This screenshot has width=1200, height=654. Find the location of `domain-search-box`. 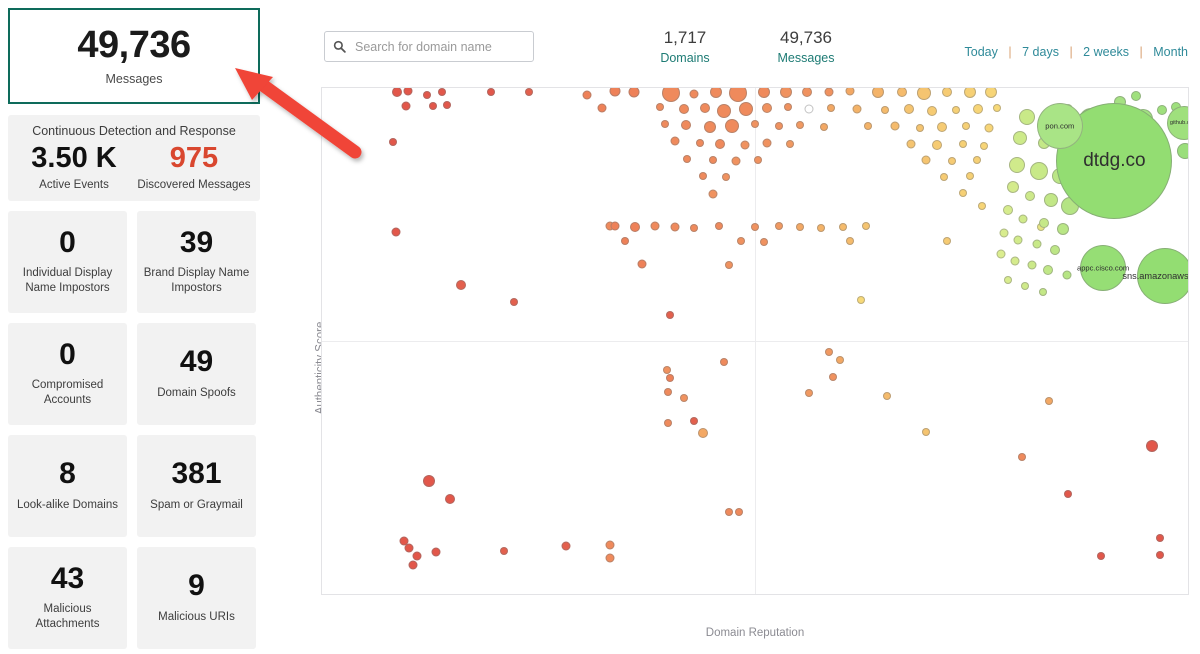

domain-search-box is located at coordinates (429, 46).